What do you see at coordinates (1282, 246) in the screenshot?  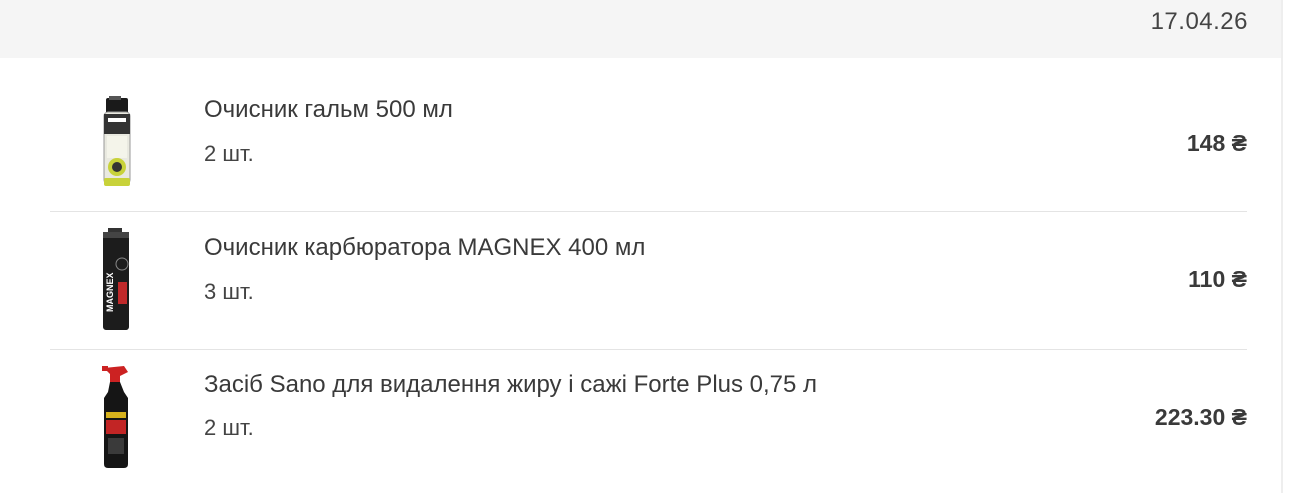 I see `panel-border` at bounding box center [1282, 246].